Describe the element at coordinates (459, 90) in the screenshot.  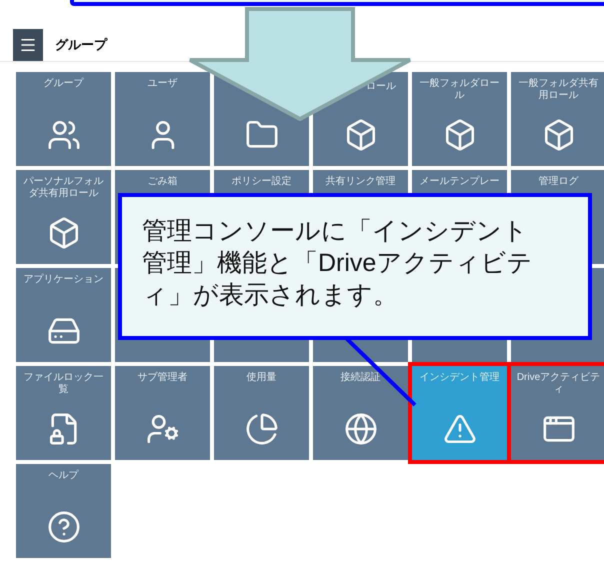
I see `tile-label: 一般フォルダロール` at that location.